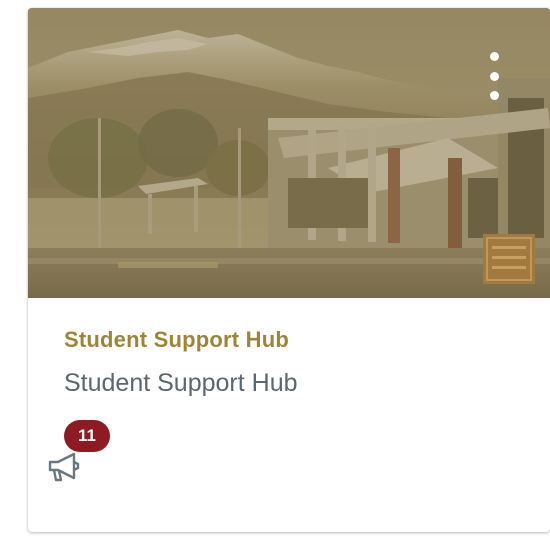 Image resolution: width=550 pixels, height=539 pixels. Describe the element at coordinates (64, 467) in the screenshot. I see `megaphone-icon` at that location.